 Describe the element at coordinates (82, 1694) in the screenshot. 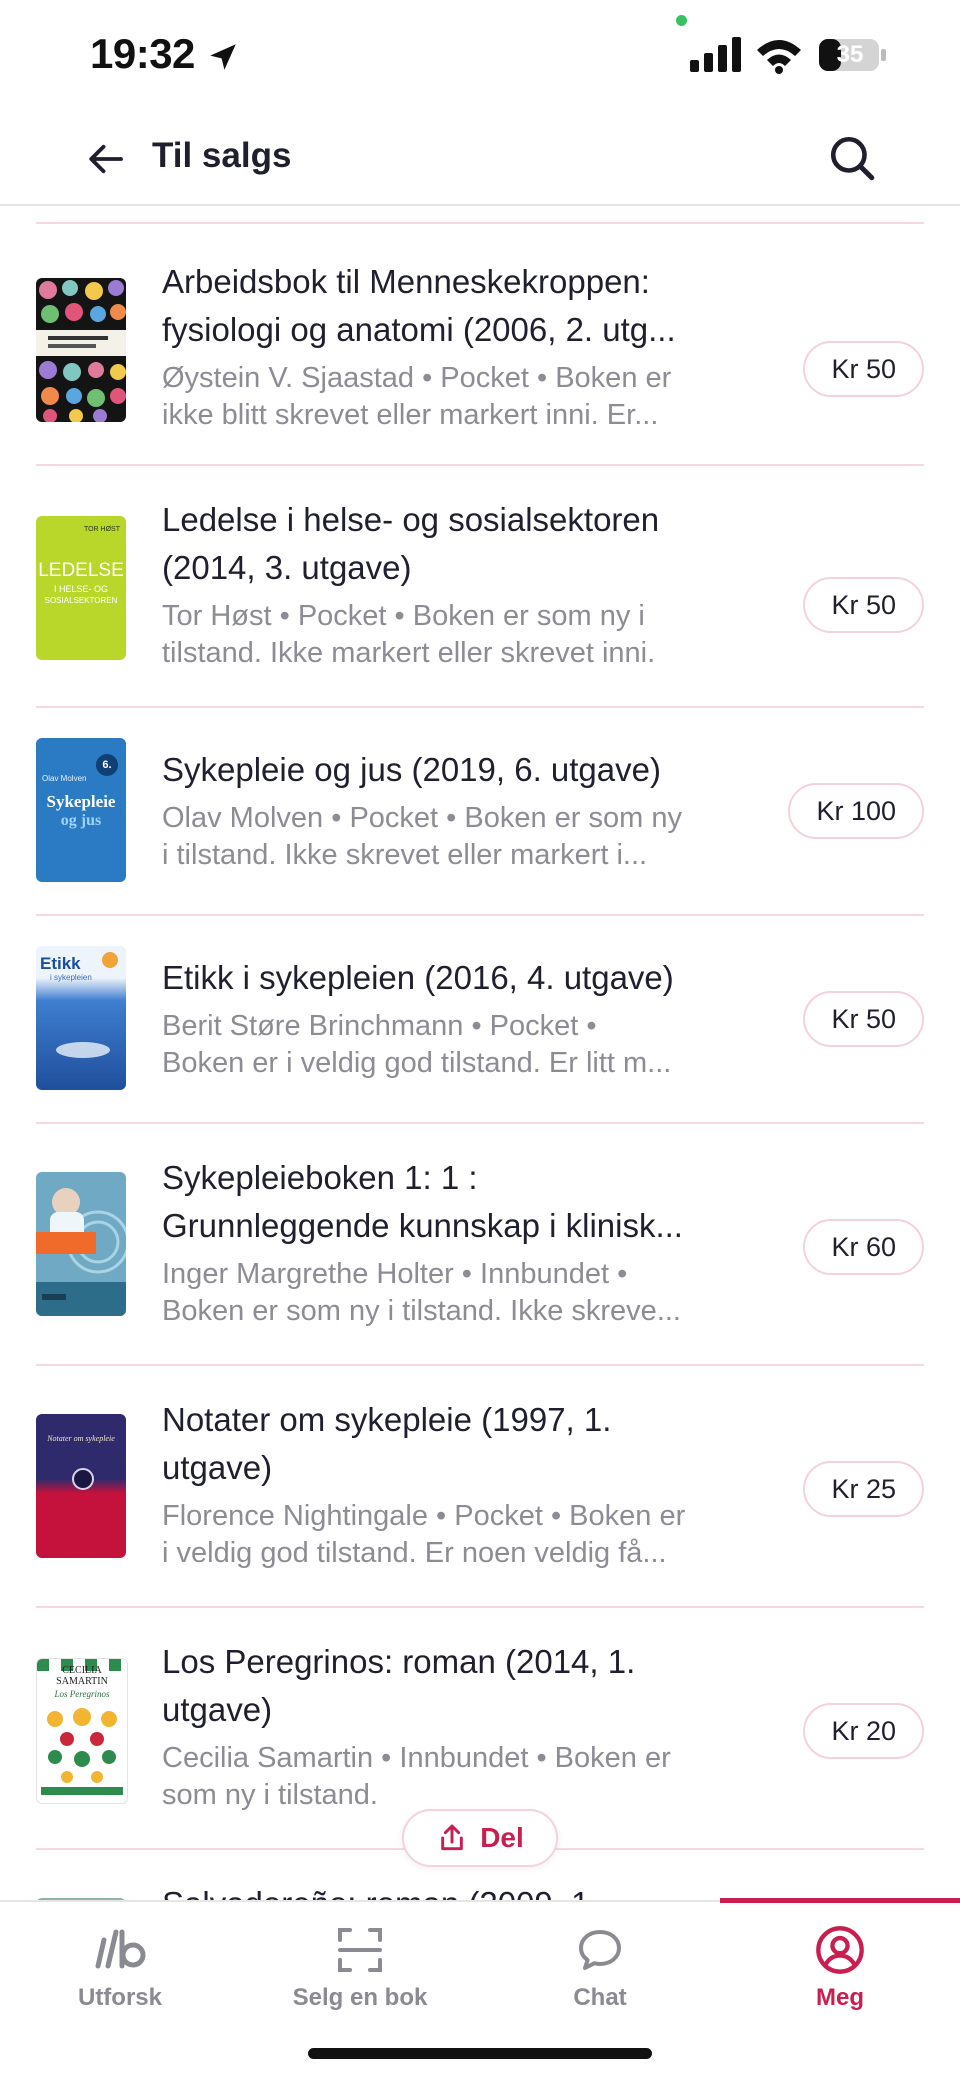

I see `cover-title: Los Peregrinos` at that location.